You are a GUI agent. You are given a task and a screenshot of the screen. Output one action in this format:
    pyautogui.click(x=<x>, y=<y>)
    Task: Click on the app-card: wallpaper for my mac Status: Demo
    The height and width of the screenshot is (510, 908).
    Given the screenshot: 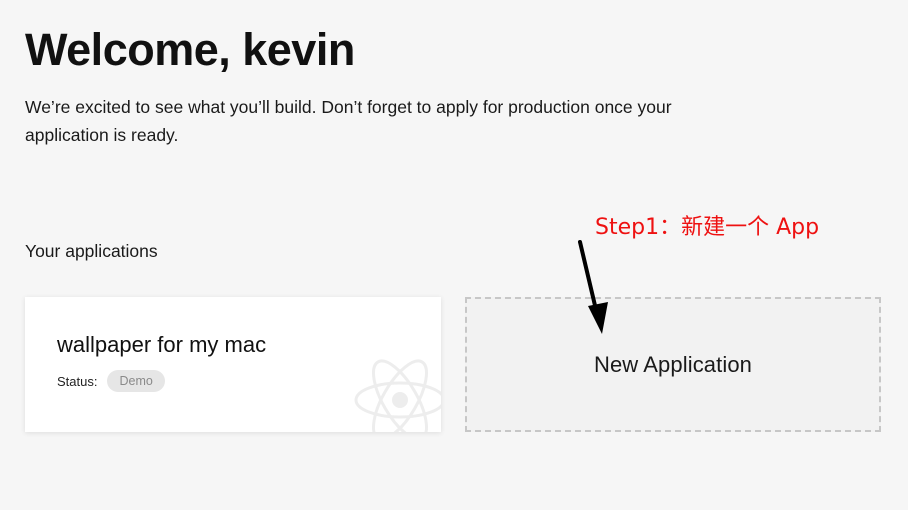 What is the action you would take?
    pyautogui.click(x=233, y=364)
    